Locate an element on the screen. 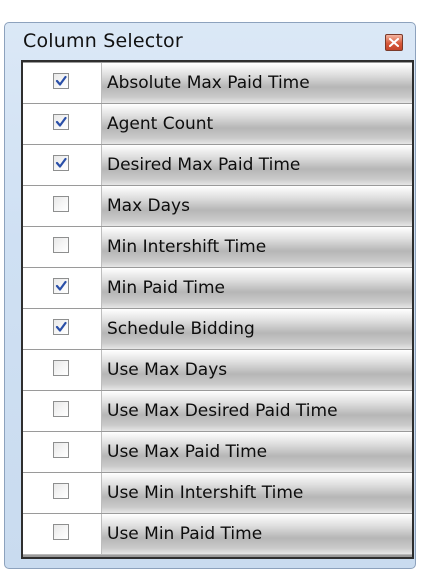 The height and width of the screenshot is (575, 425). column-checkbox-schedule-bidding is located at coordinates (61, 327).